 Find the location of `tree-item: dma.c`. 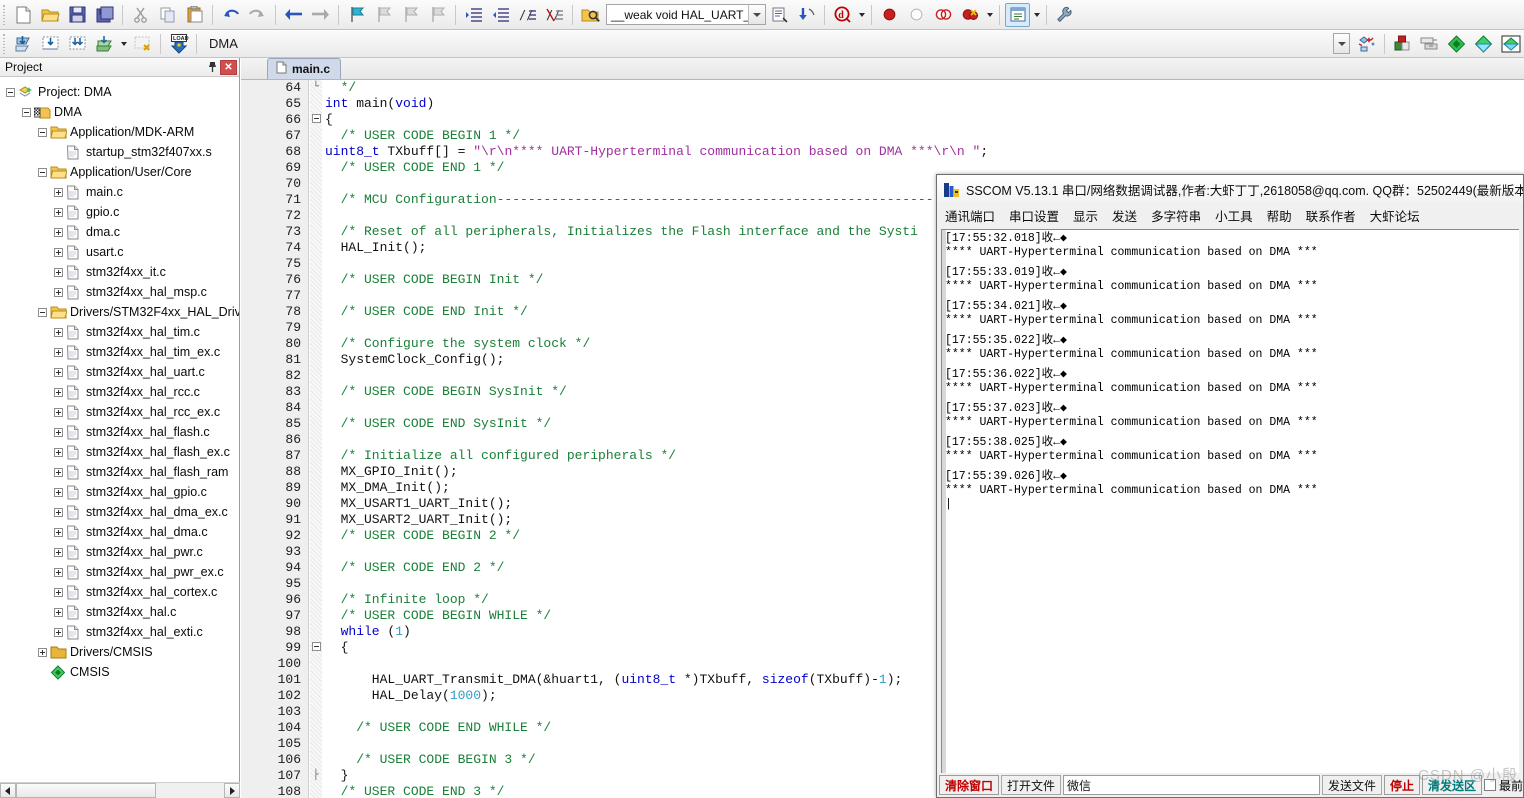

tree-item: dma.c is located at coordinates (119, 232).